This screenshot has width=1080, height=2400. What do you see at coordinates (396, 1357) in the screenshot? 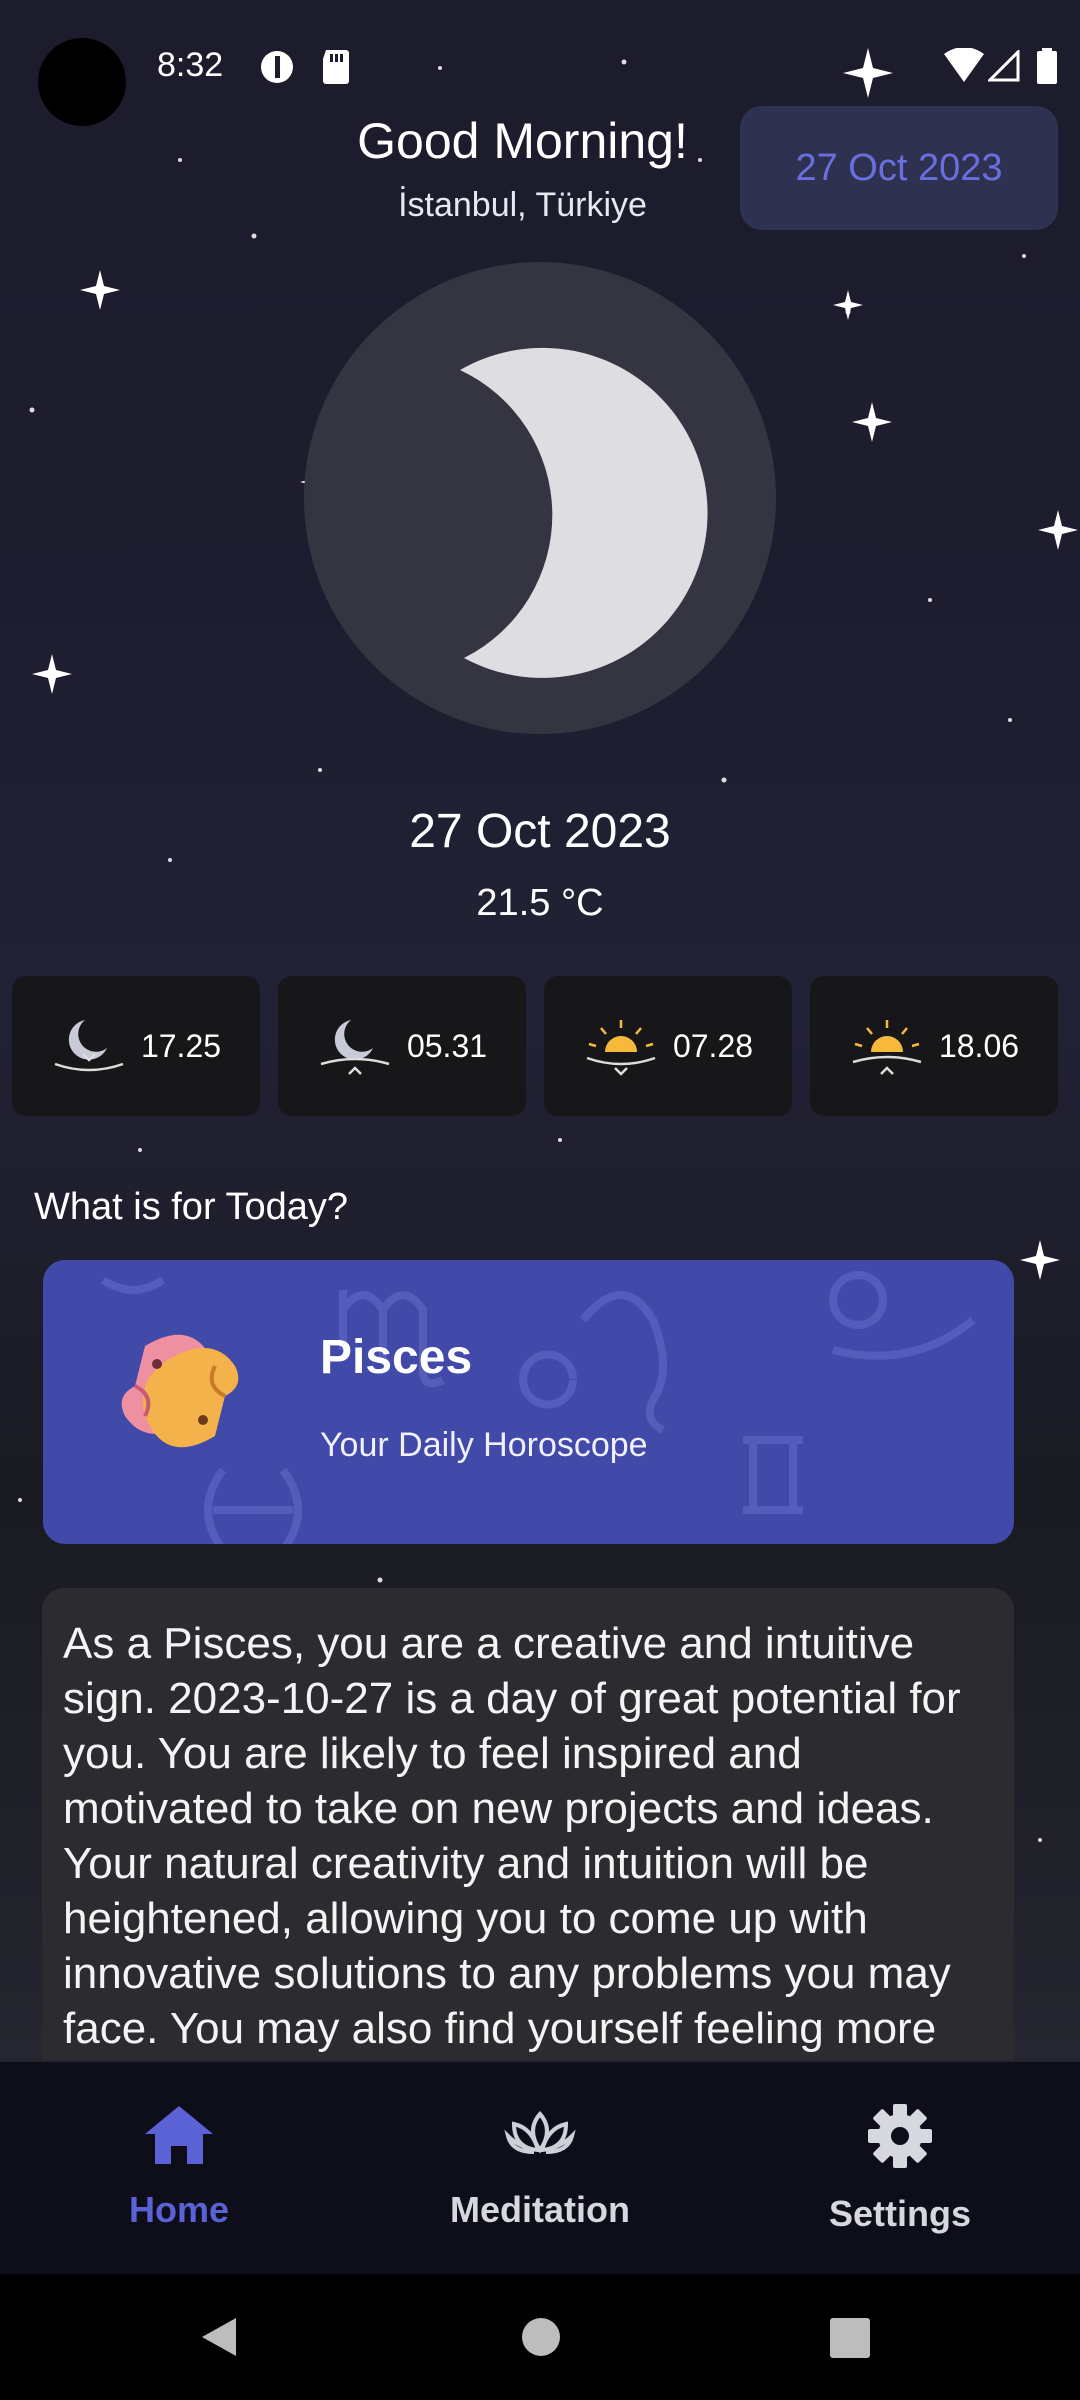
I see `zodiac-sign-name: Pisces` at bounding box center [396, 1357].